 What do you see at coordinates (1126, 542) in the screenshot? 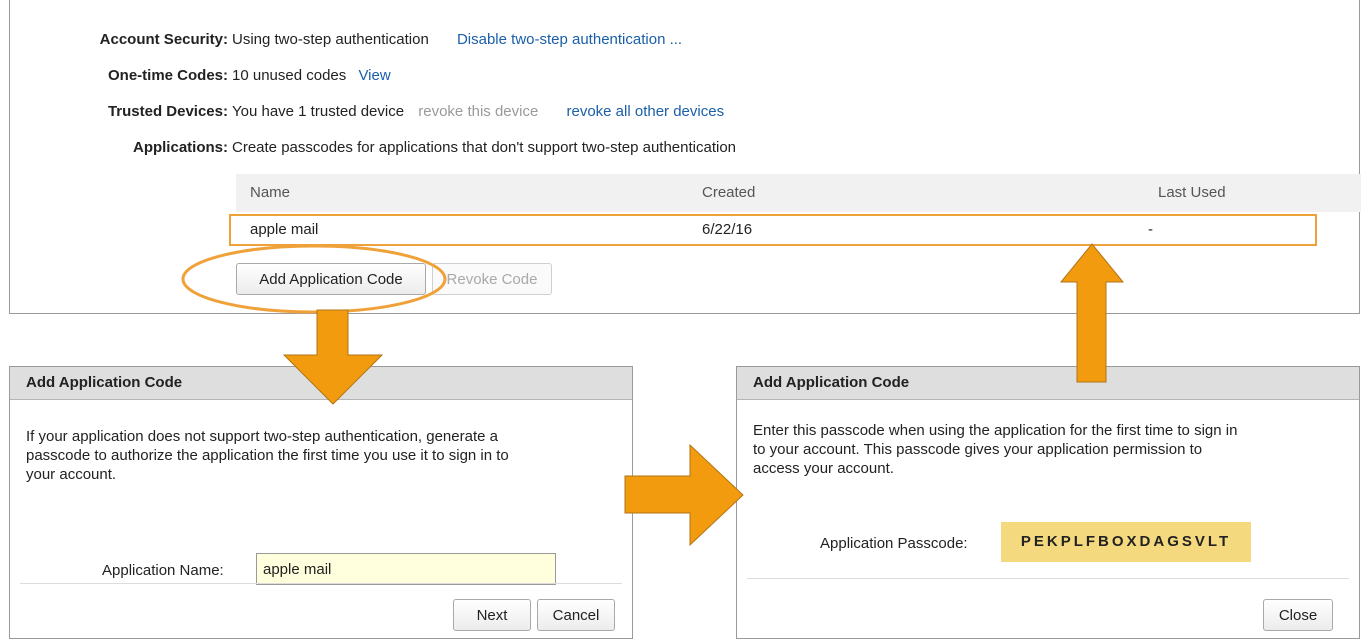
I see `passcode-value: PEKPLFBOXDAGSVLT` at bounding box center [1126, 542].